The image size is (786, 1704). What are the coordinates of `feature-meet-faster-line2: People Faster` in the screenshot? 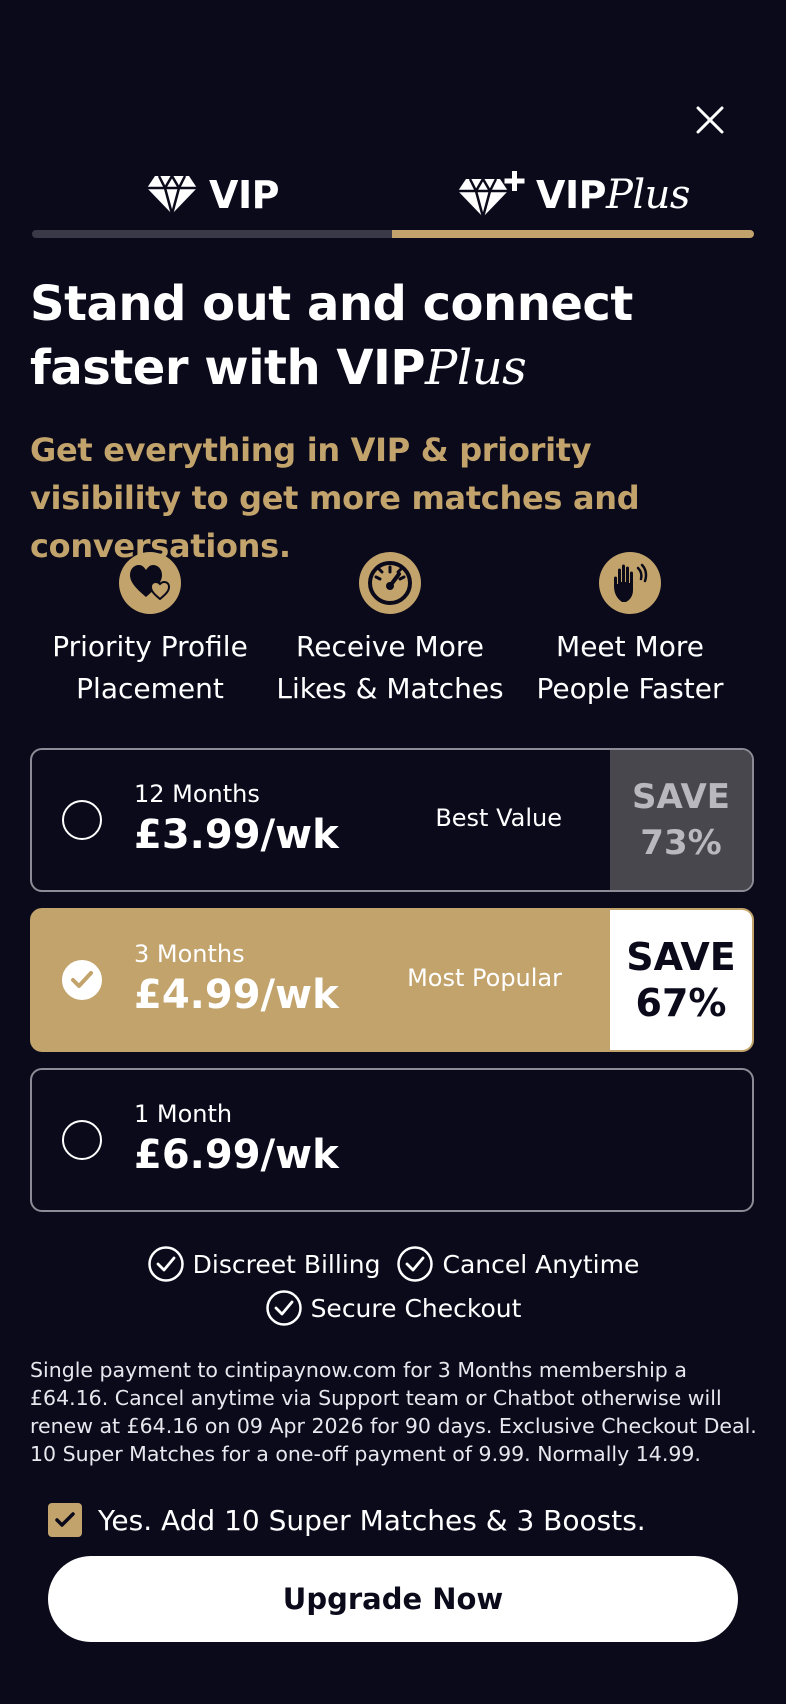 It's located at (630, 688).